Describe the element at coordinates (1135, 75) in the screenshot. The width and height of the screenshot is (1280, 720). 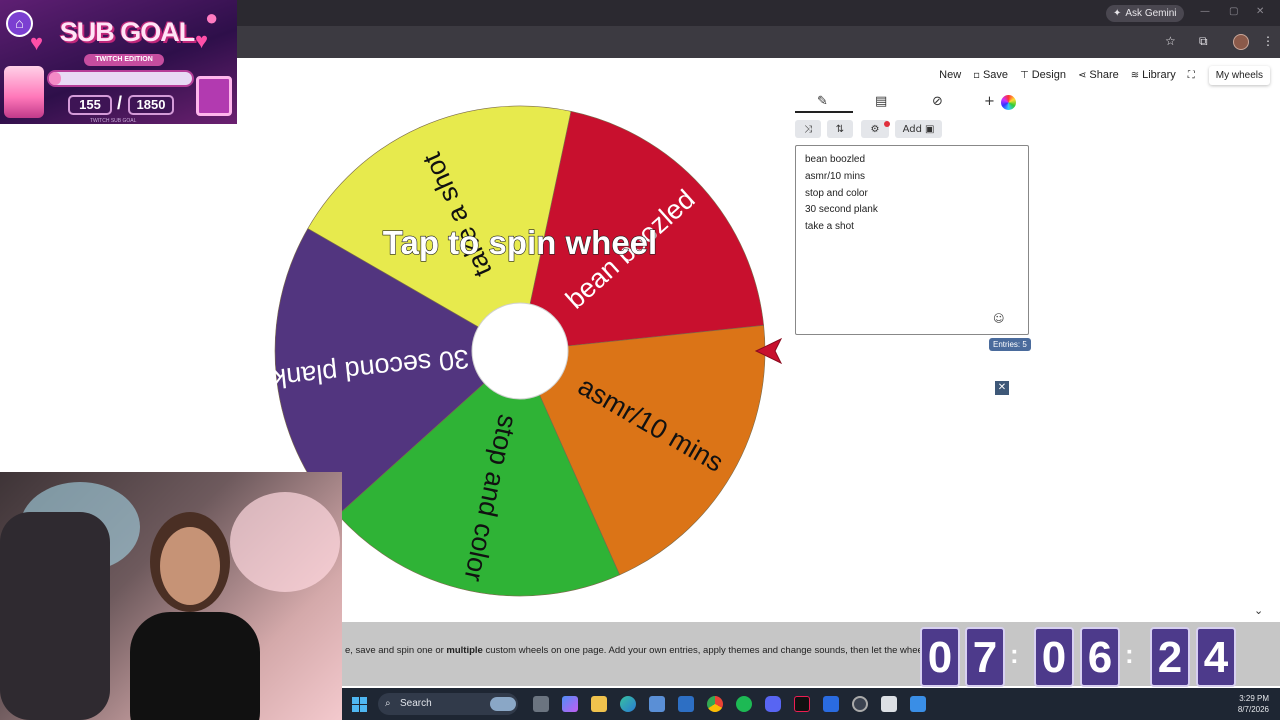
I see `layers-icon: ≋` at that location.